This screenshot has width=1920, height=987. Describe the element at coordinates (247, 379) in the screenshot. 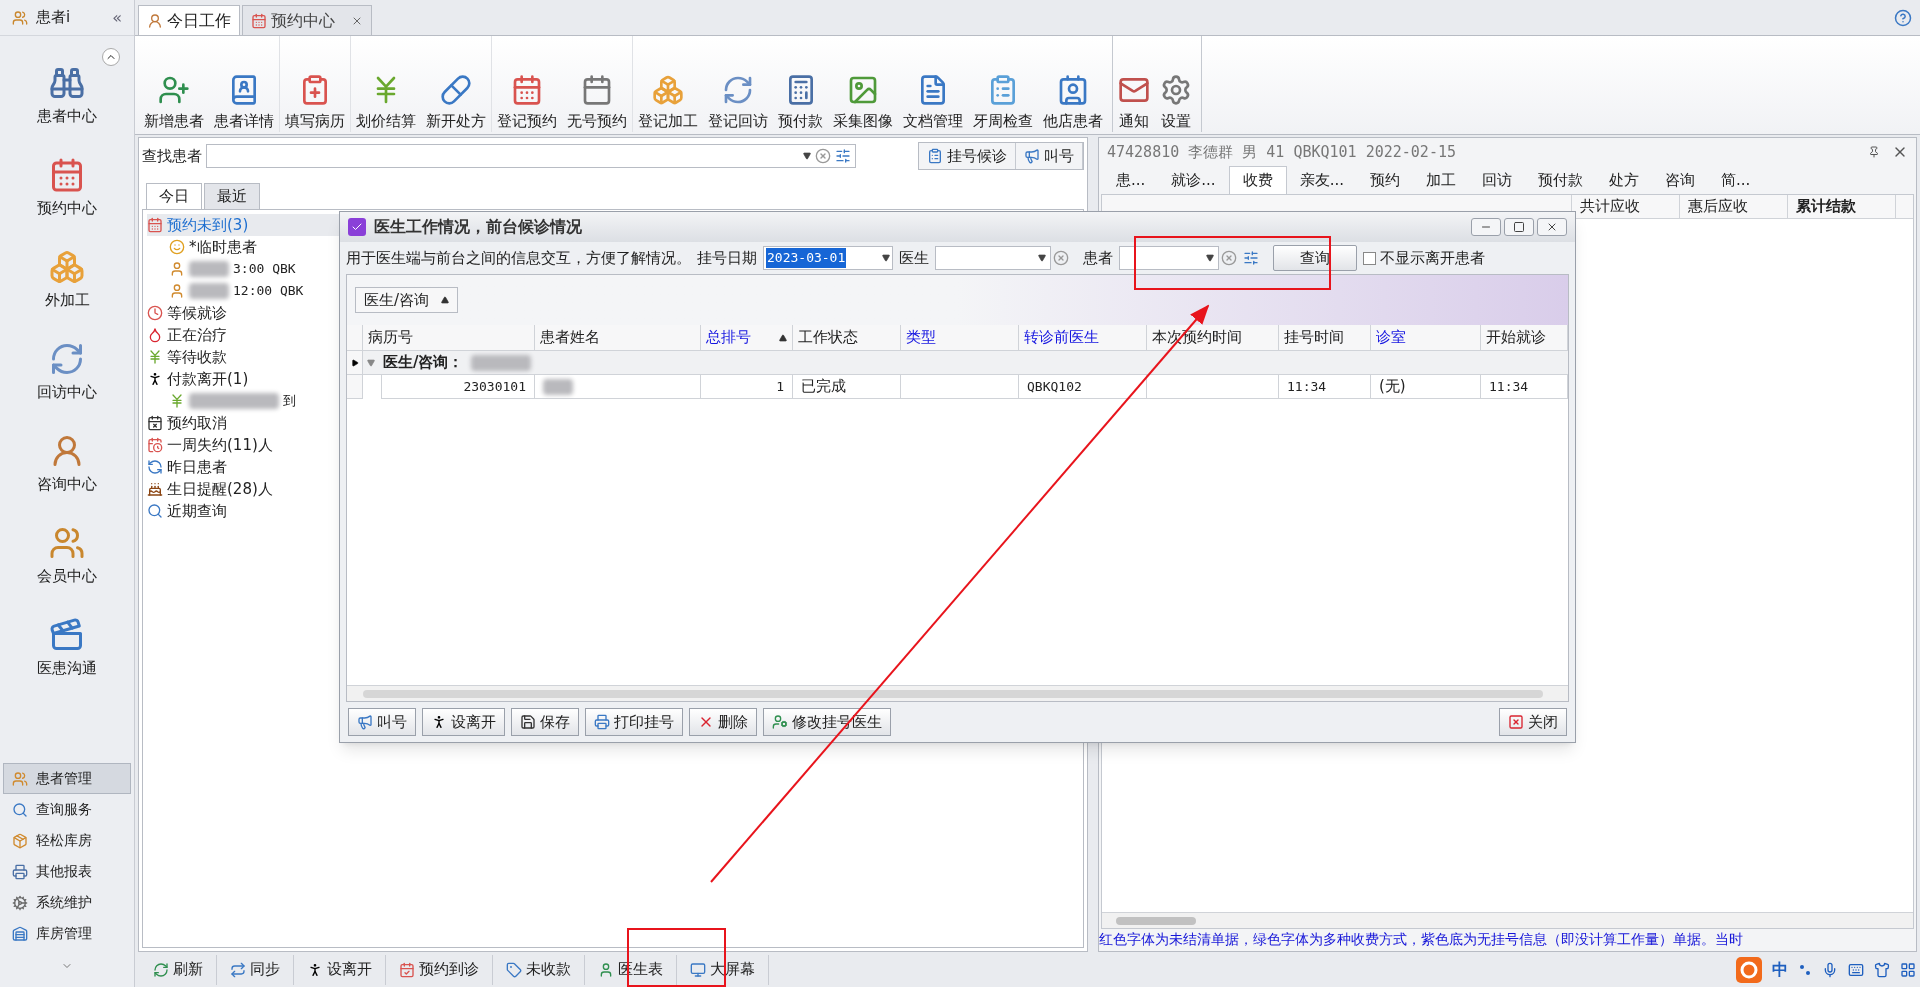

I see `tree-item: 付款离开(1)` at that location.